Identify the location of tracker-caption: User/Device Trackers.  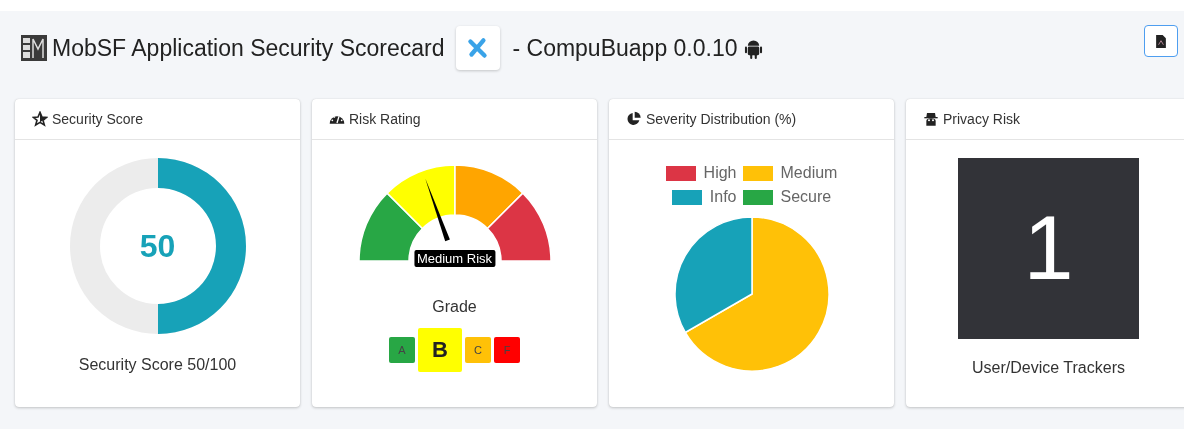
(1048, 368).